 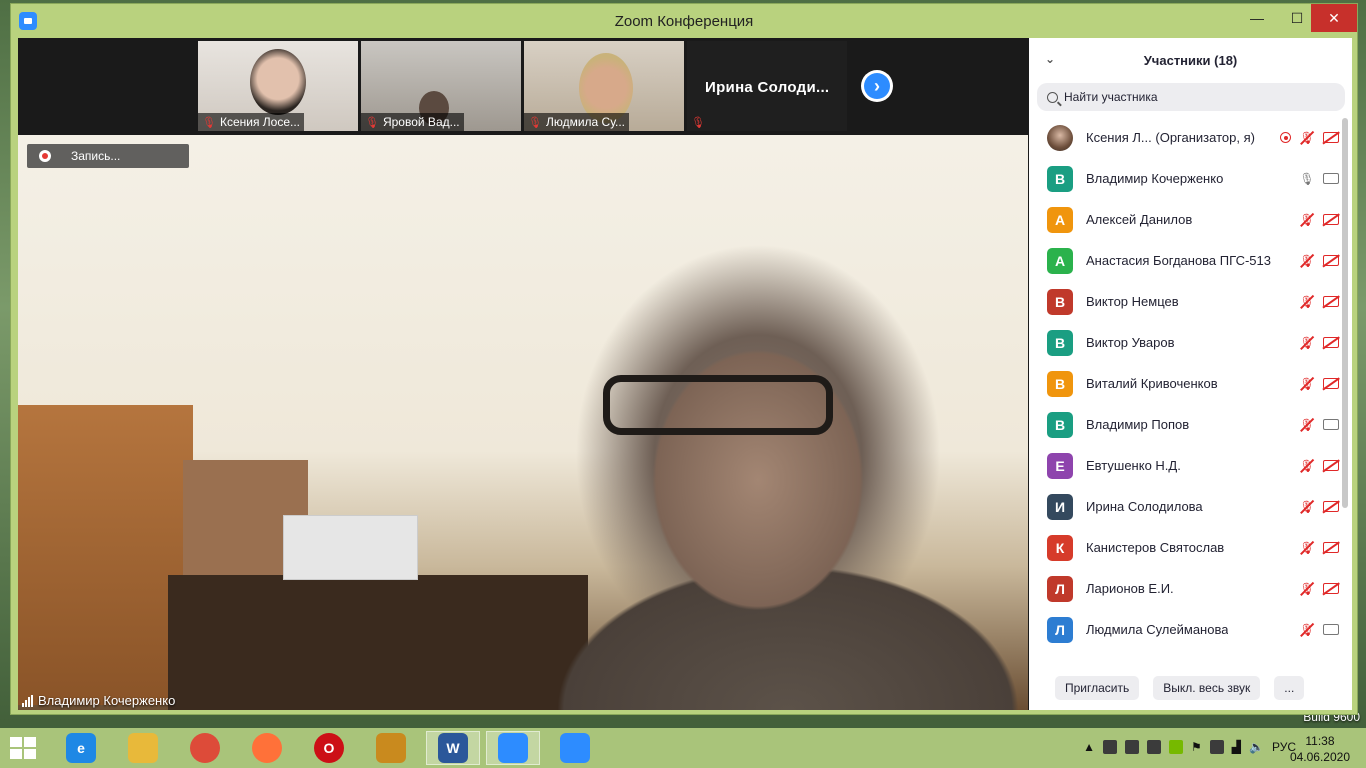 What do you see at coordinates (1144, 506) in the screenshot?
I see `participant-name: Ирина Солодилова` at bounding box center [1144, 506].